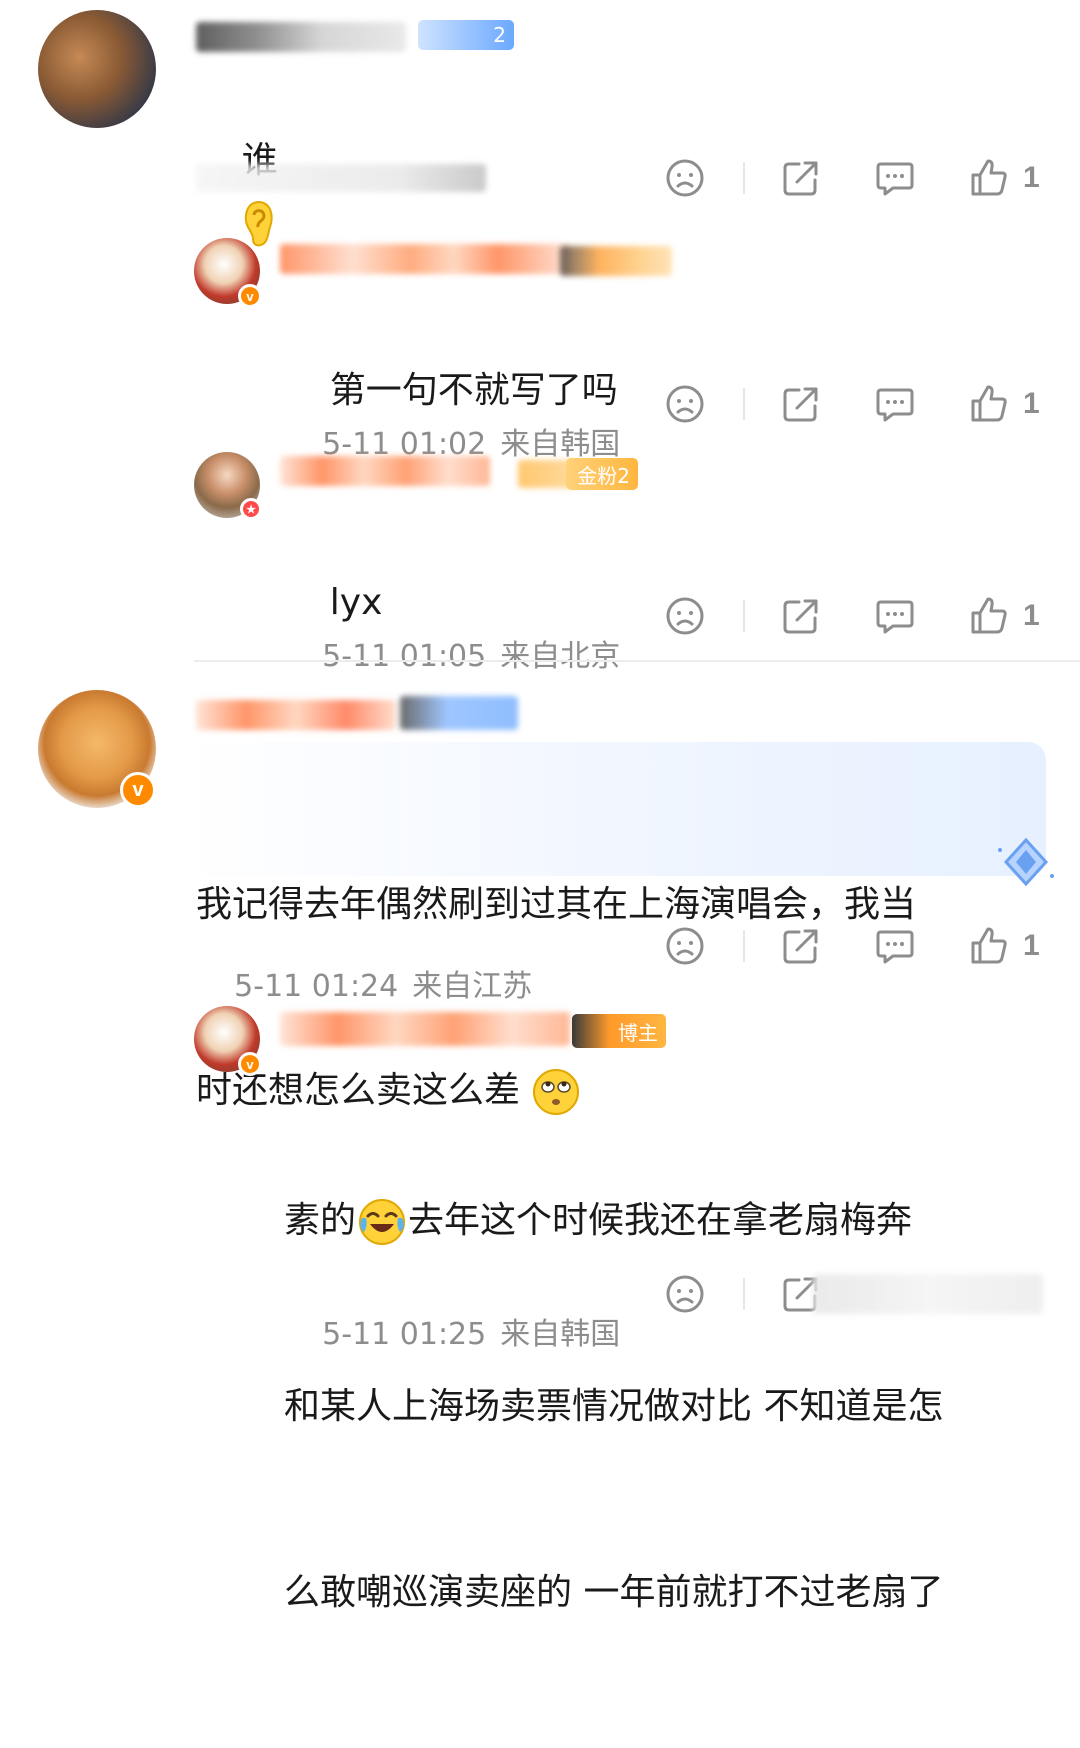 The height and width of the screenshot is (1748, 1080). What do you see at coordinates (258, 223) in the screenshot?
I see `ear-emoji` at bounding box center [258, 223].